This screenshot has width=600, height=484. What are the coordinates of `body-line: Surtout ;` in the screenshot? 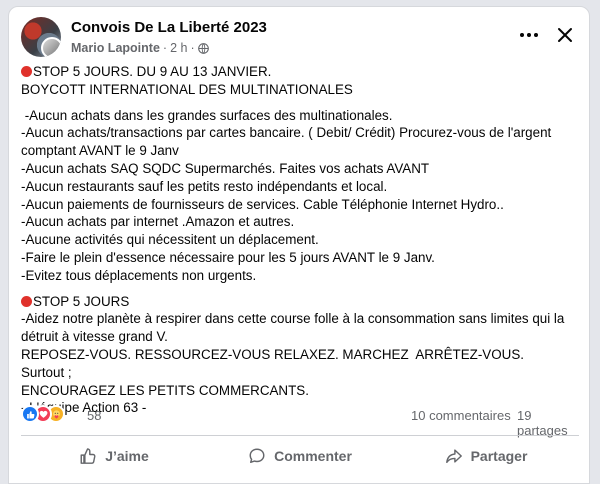 It's located at (46, 372).